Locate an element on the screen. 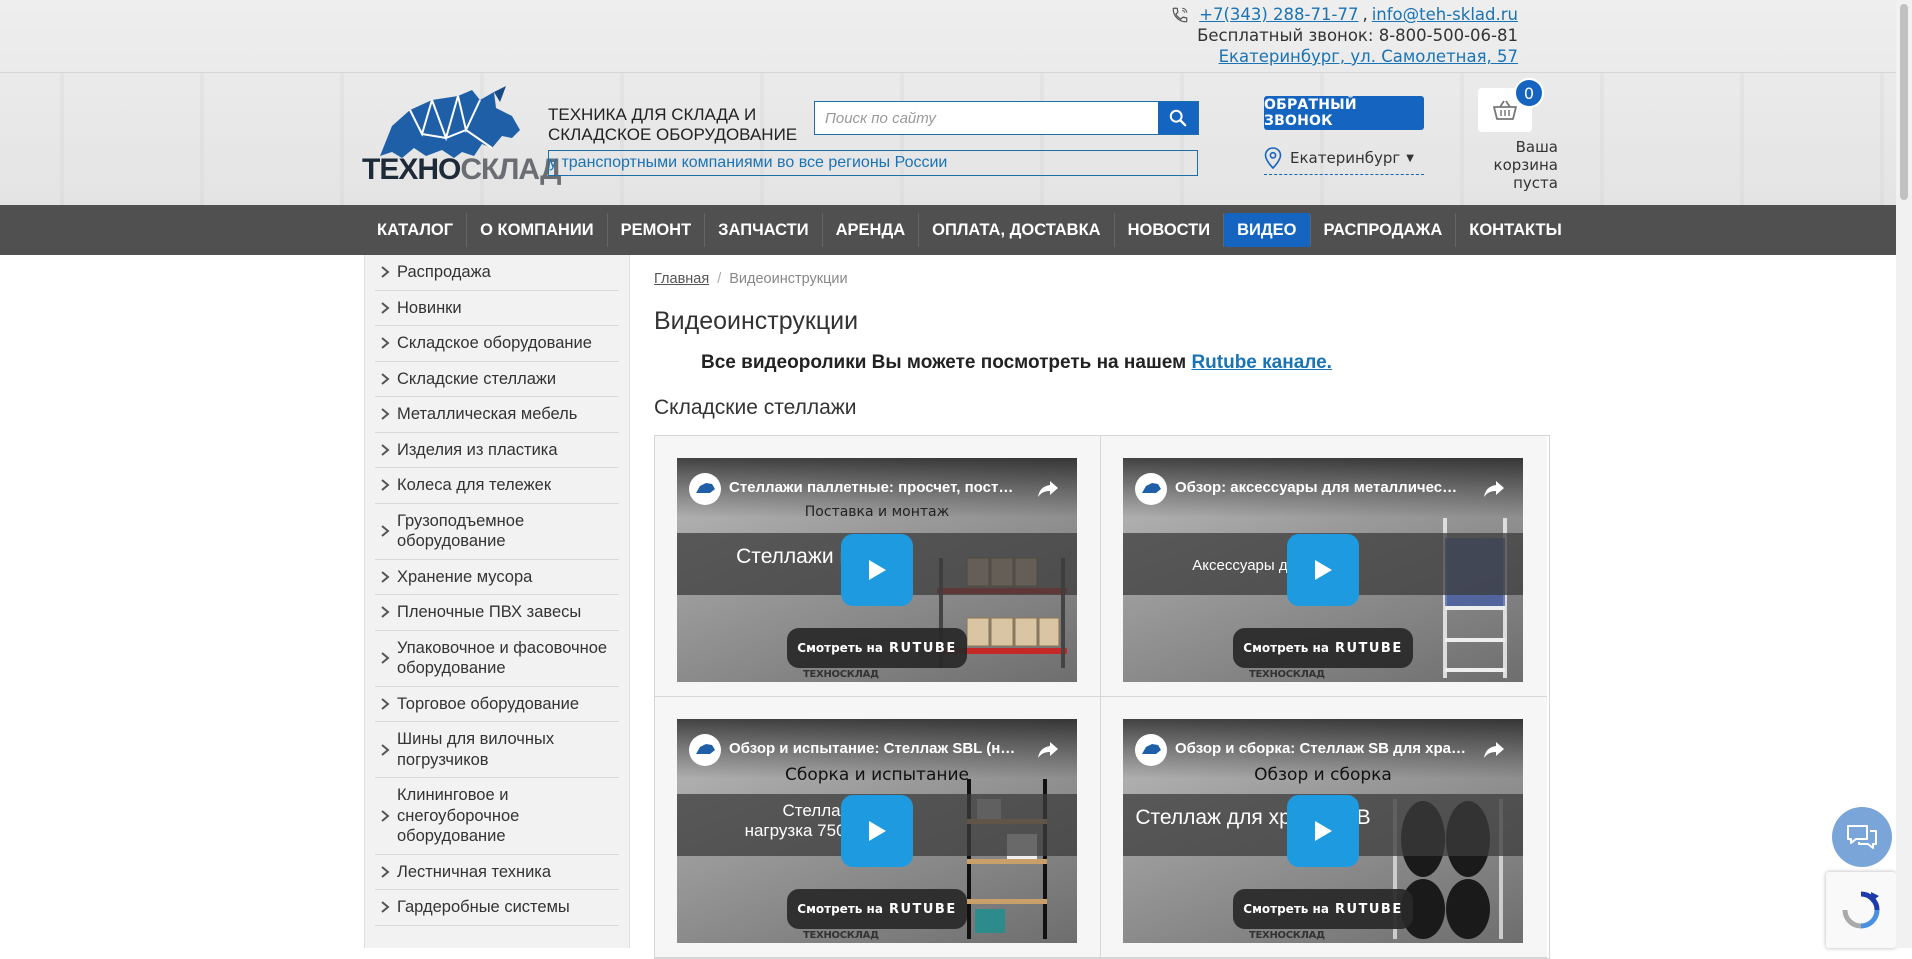 The width and height of the screenshot is (1912, 959). sidebar-item-label: Торговое оборудование is located at coordinates (488, 703).